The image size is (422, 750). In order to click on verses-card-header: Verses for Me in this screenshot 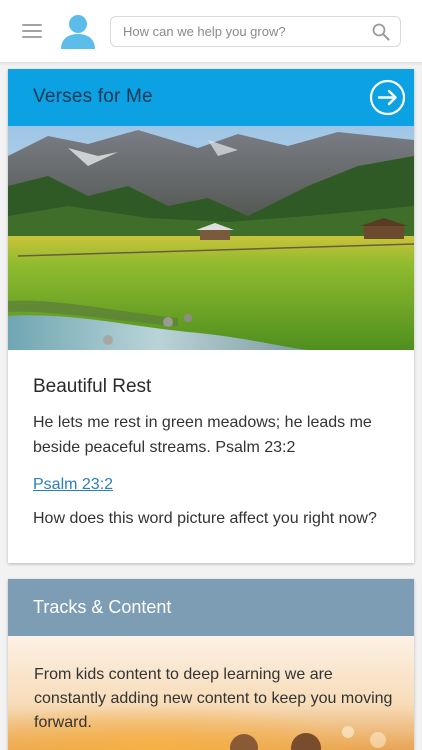, I will do `click(211, 97)`.